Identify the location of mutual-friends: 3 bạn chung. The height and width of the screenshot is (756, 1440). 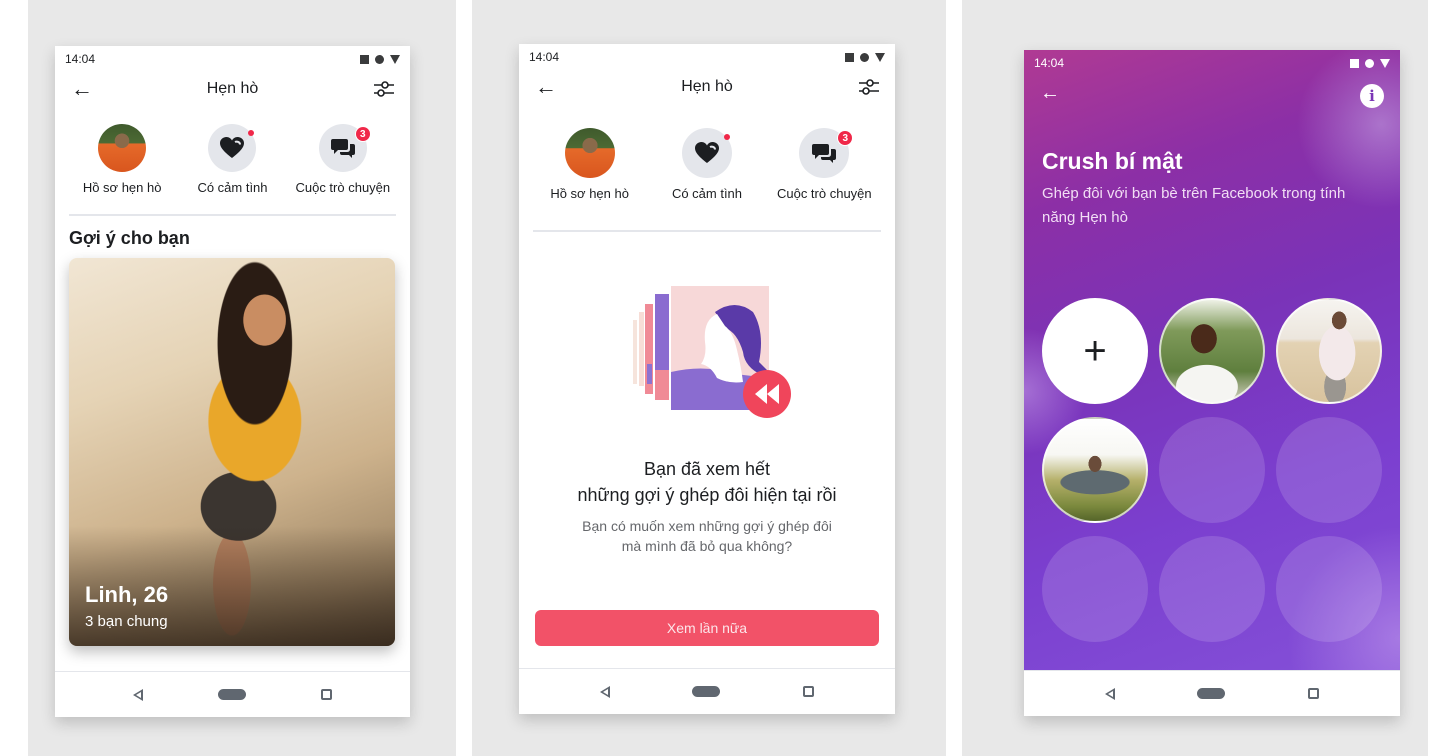
(126, 621).